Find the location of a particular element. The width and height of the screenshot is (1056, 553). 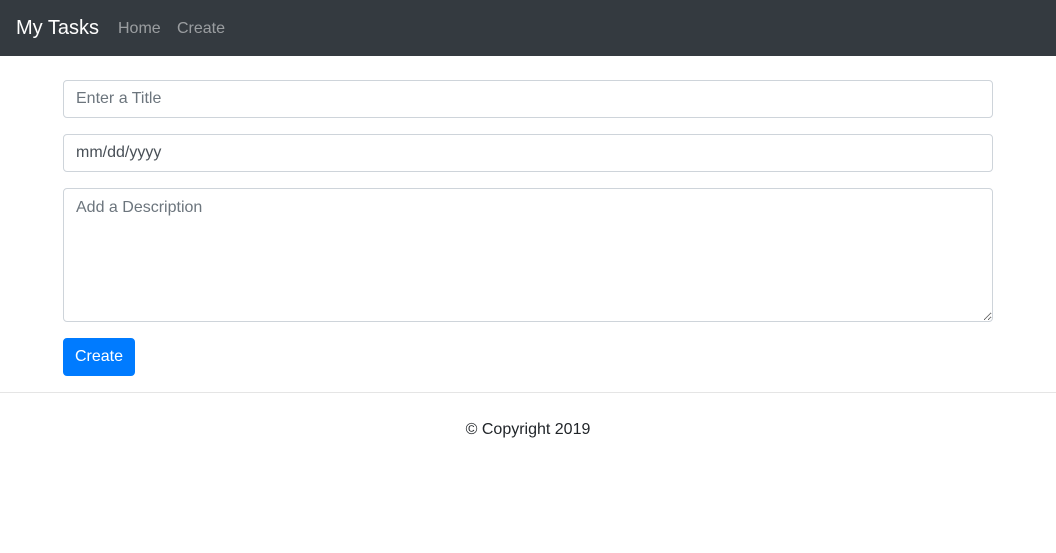

create-button: Create is located at coordinates (99, 357).